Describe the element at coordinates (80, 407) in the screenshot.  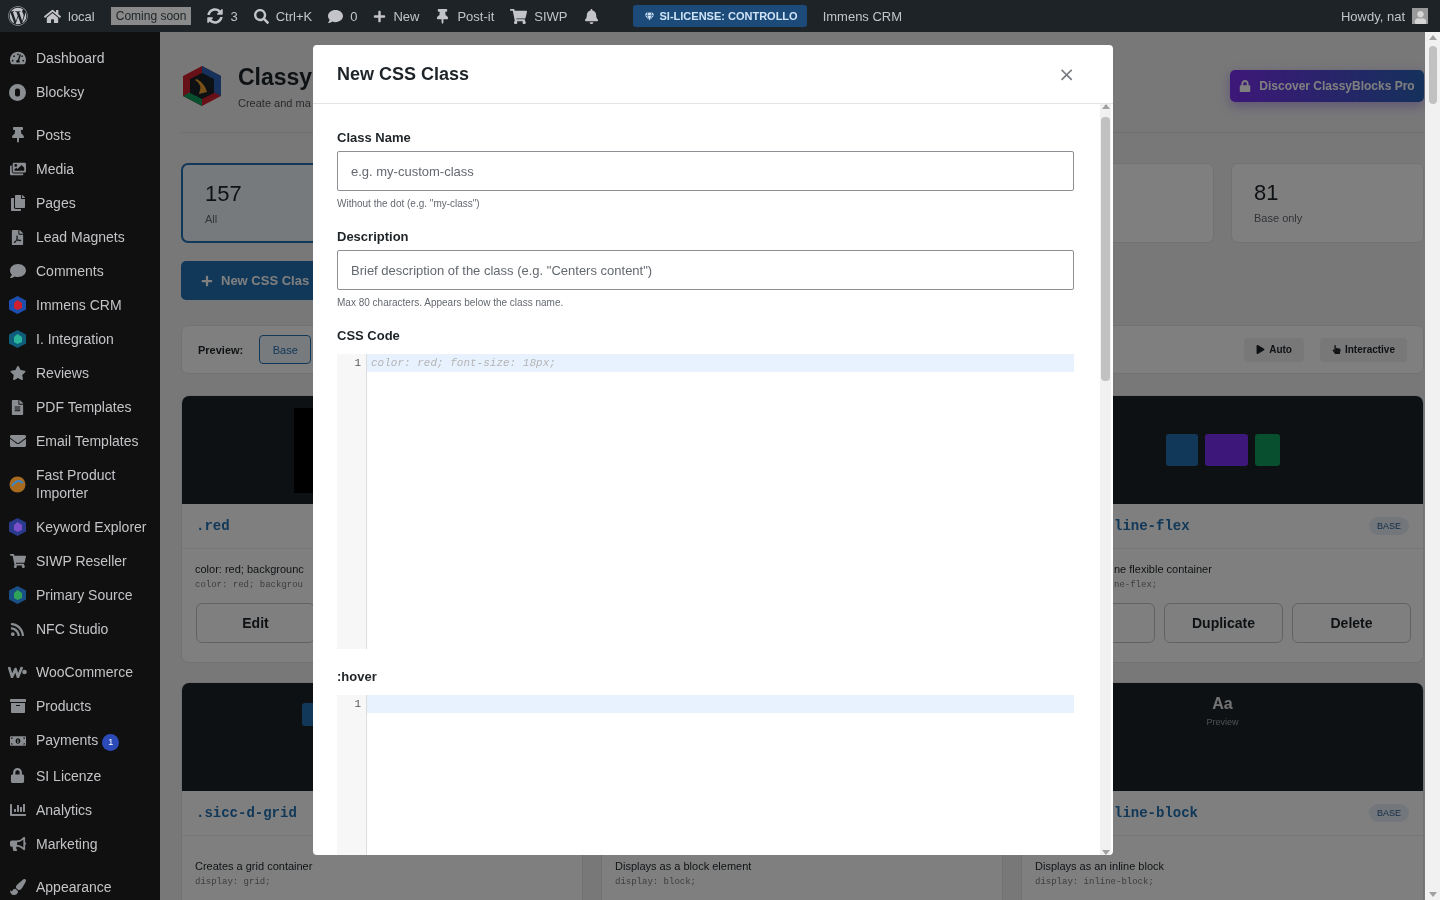
I see `menu-item: PDF Templates` at that location.